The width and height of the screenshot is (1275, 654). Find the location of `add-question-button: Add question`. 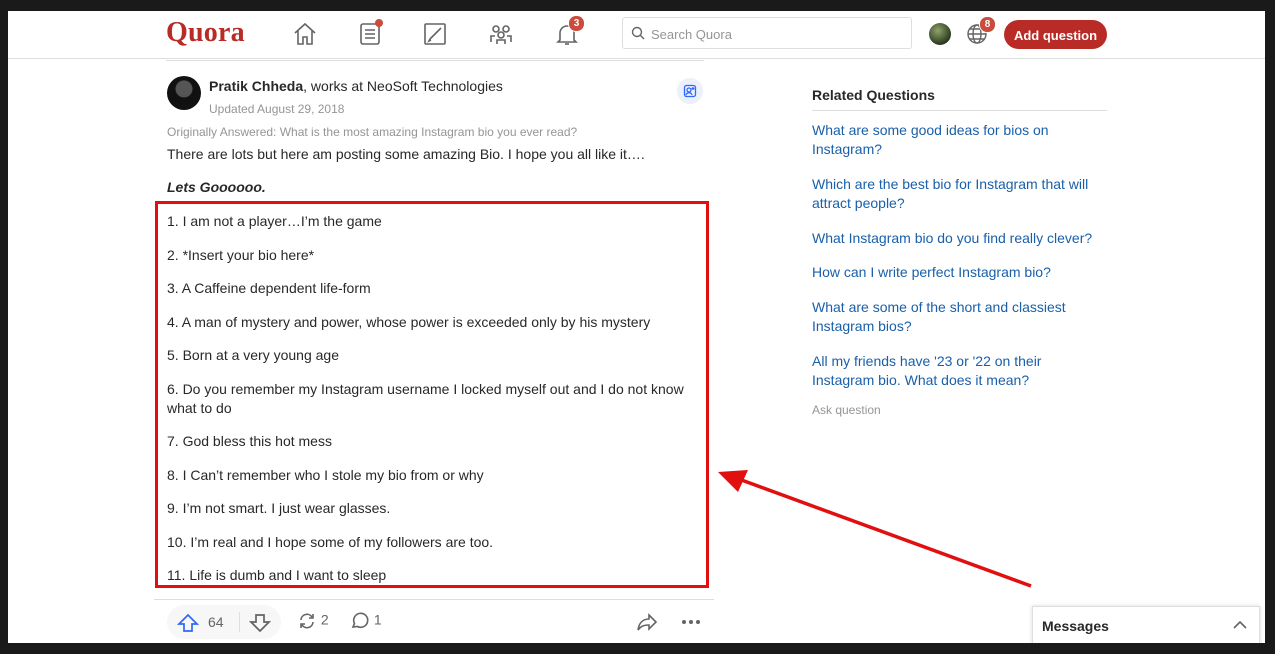

add-question-button: Add question is located at coordinates (1055, 34).